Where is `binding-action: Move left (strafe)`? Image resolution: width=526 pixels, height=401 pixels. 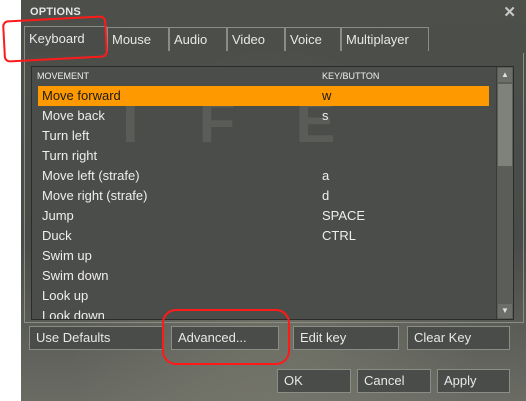 binding-action: Move left (strafe) is located at coordinates (91, 175).